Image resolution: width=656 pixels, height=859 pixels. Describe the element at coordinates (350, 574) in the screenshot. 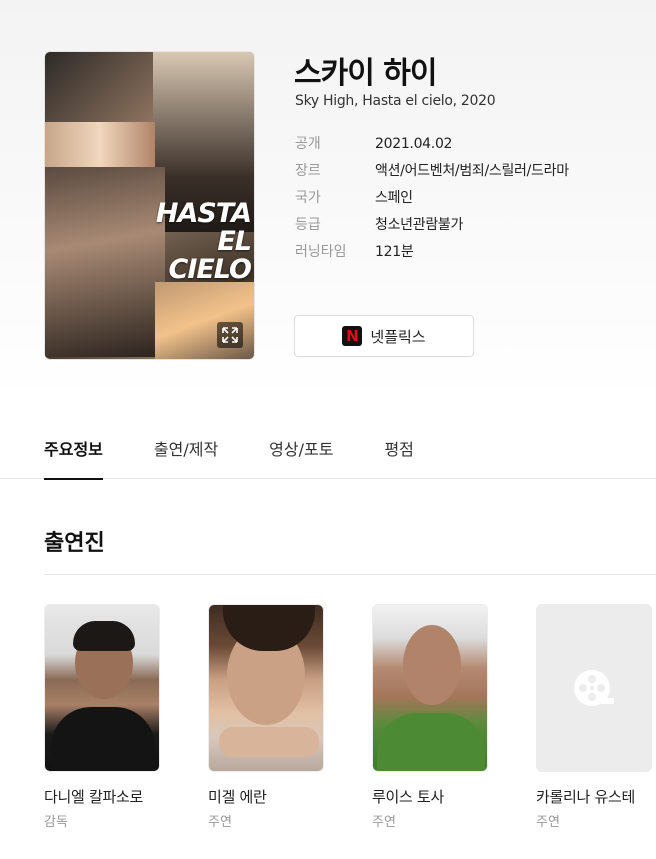

I see `section-divider` at that location.